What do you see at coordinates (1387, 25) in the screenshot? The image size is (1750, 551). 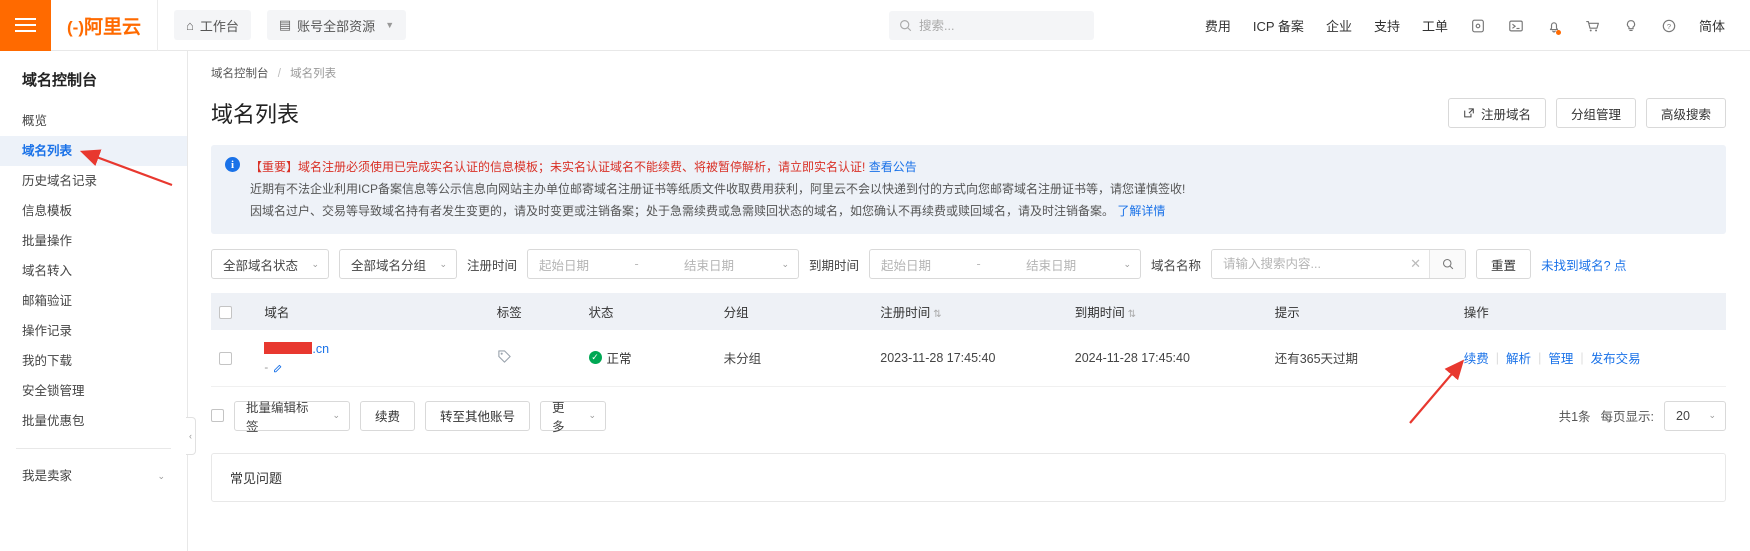 I see `header-link-support: 支持` at bounding box center [1387, 25].